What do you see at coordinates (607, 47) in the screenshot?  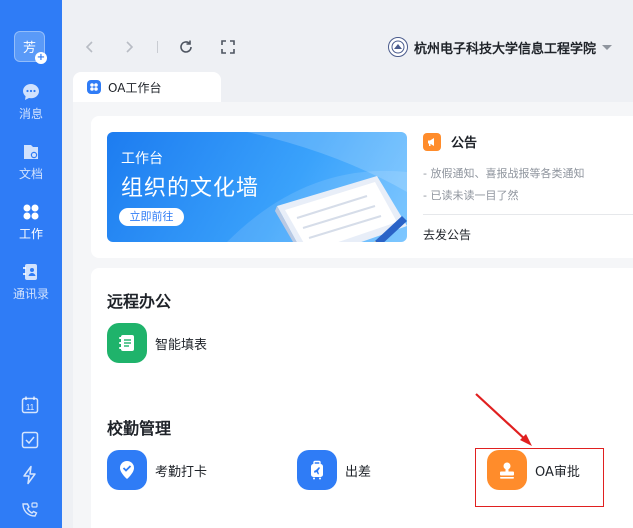 I see `chevron-down-icon` at bounding box center [607, 47].